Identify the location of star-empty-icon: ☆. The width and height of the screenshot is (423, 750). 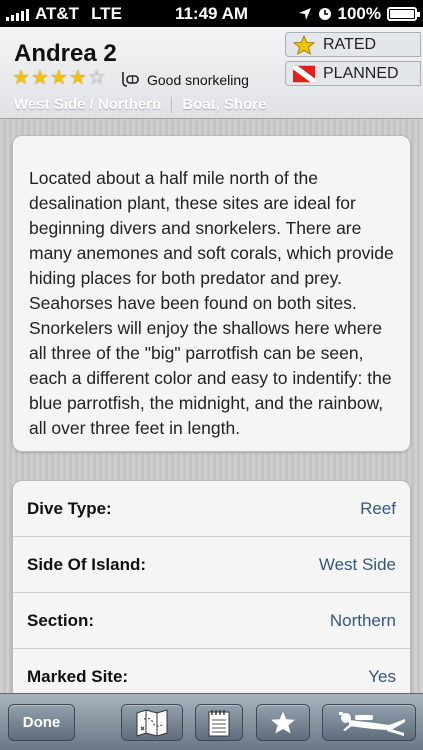
(96, 78).